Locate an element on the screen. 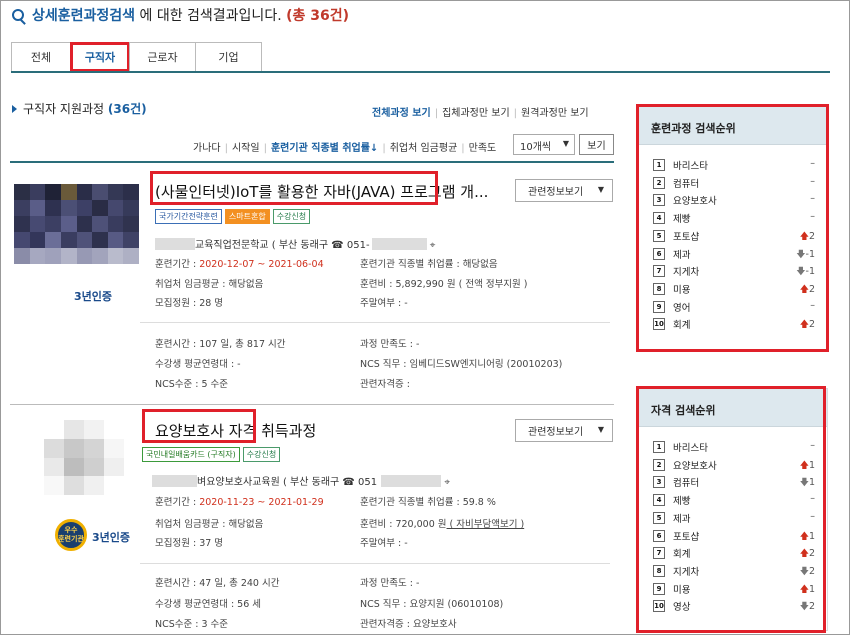 This screenshot has height=635, width=850. list-top-rule is located at coordinates (312, 162).